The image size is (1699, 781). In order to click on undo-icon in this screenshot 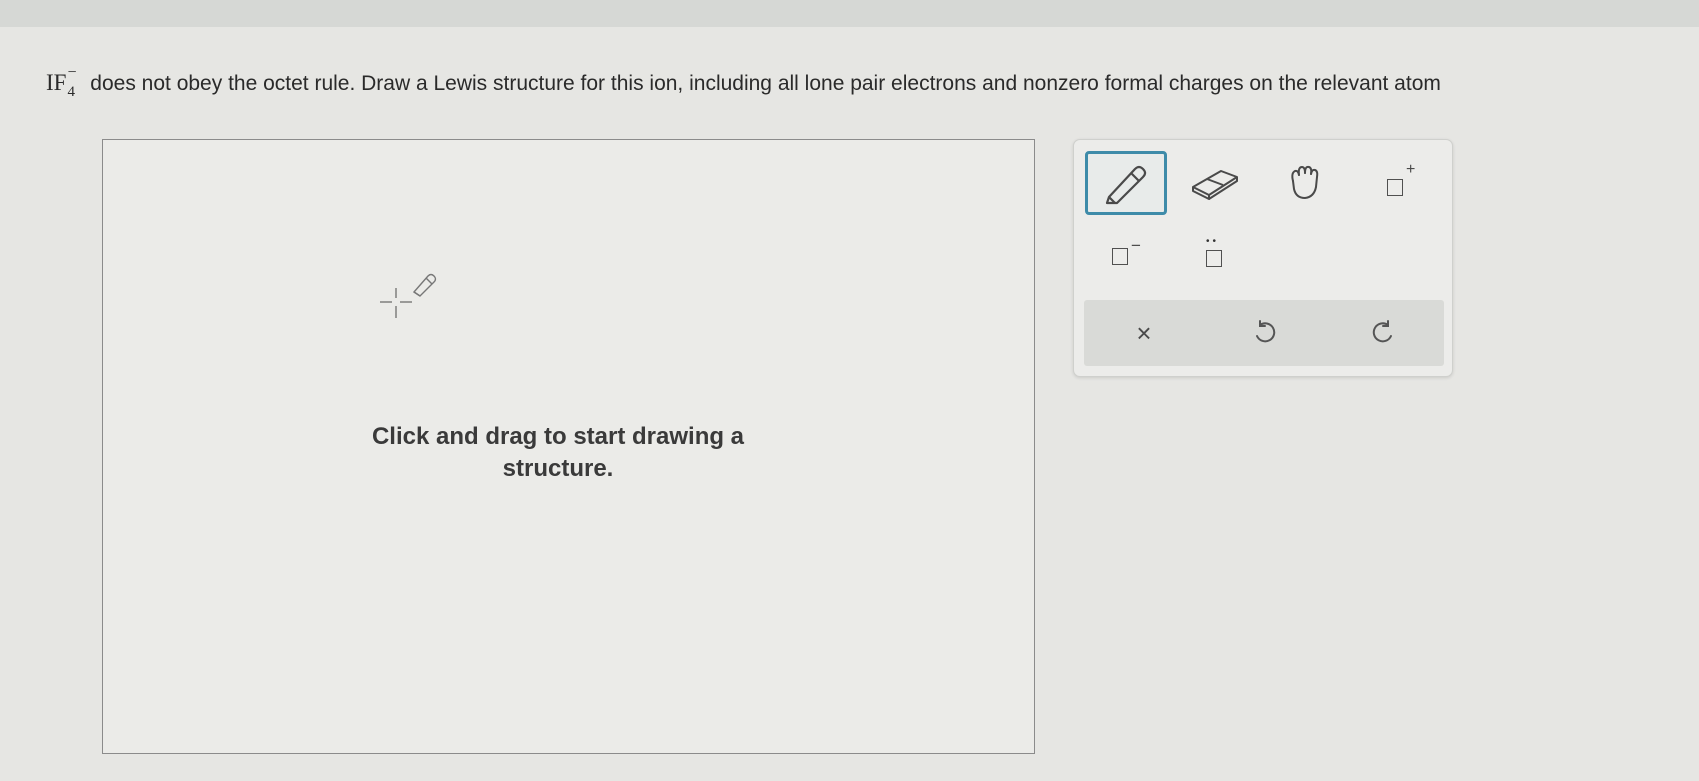, I will do `click(1266, 331)`.